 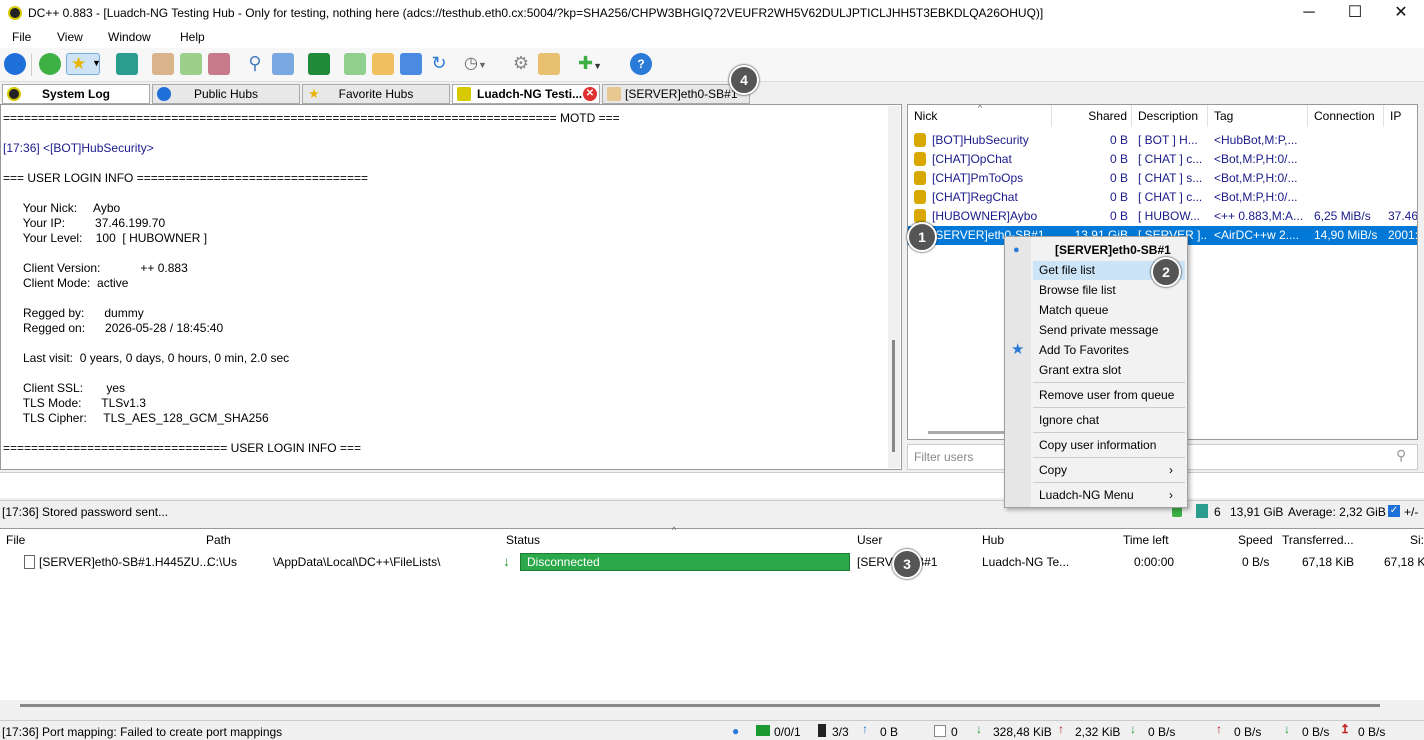 I want to click on col-file: File, so click(x=15, y=540).